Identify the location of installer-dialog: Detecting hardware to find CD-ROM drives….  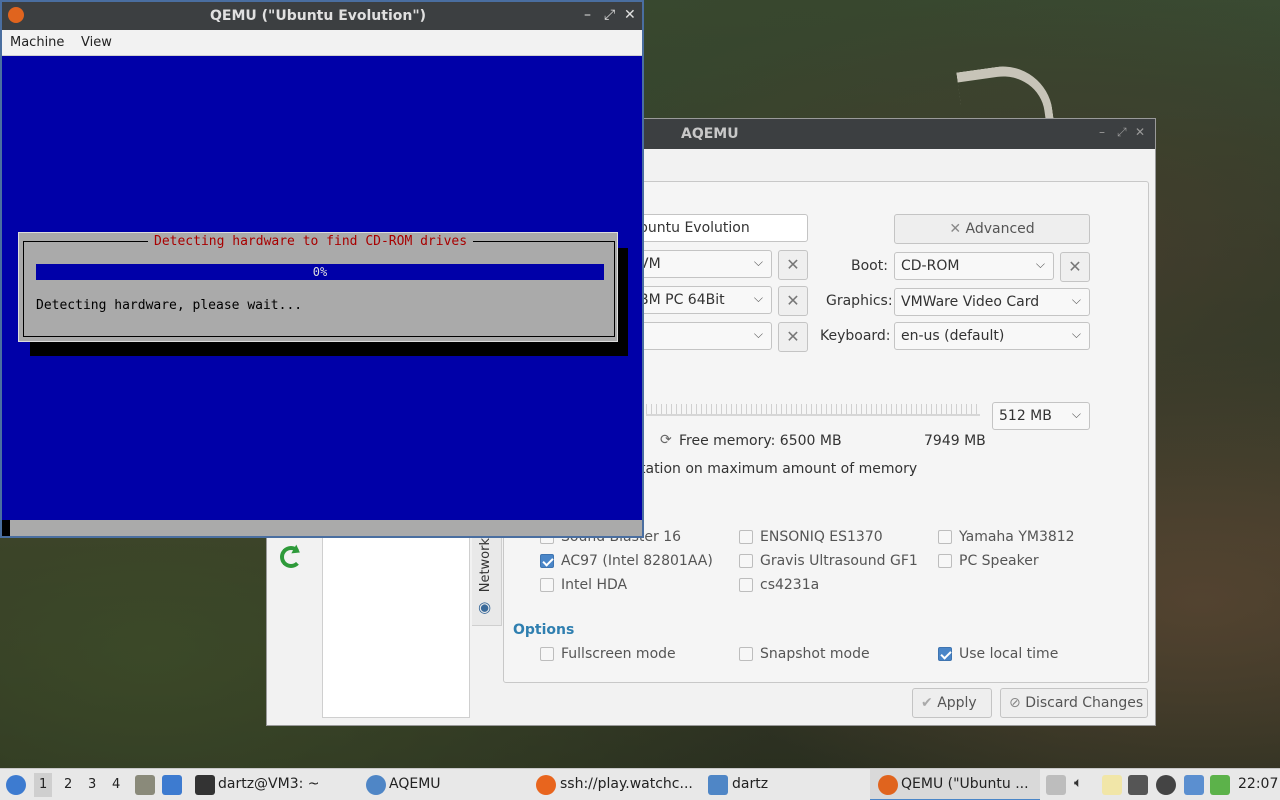
(318, 287).